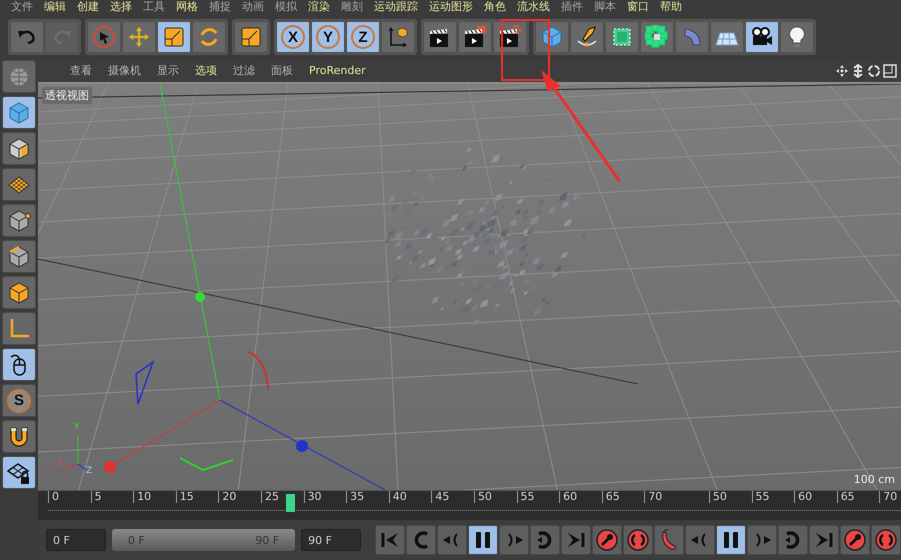 The width and height of the screenshot is (901, 560). Describe the element at coordinates (410, 496) in the screenshot. I see `frame-label: 40` at that location.